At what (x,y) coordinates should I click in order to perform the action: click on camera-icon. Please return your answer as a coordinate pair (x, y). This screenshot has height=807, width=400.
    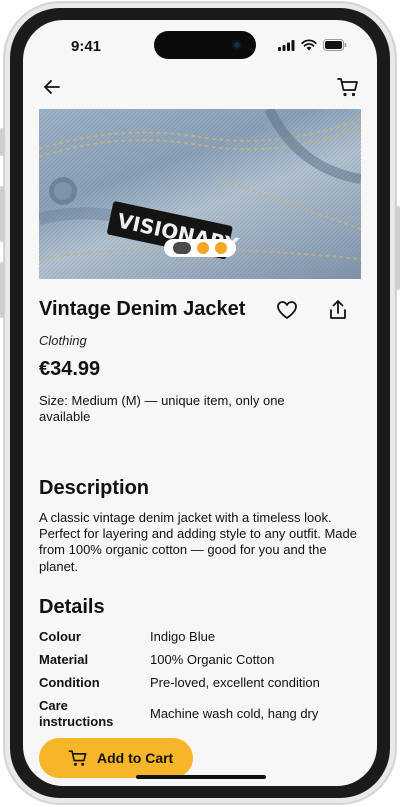
    Looking at the image, I should click on (237, 45).